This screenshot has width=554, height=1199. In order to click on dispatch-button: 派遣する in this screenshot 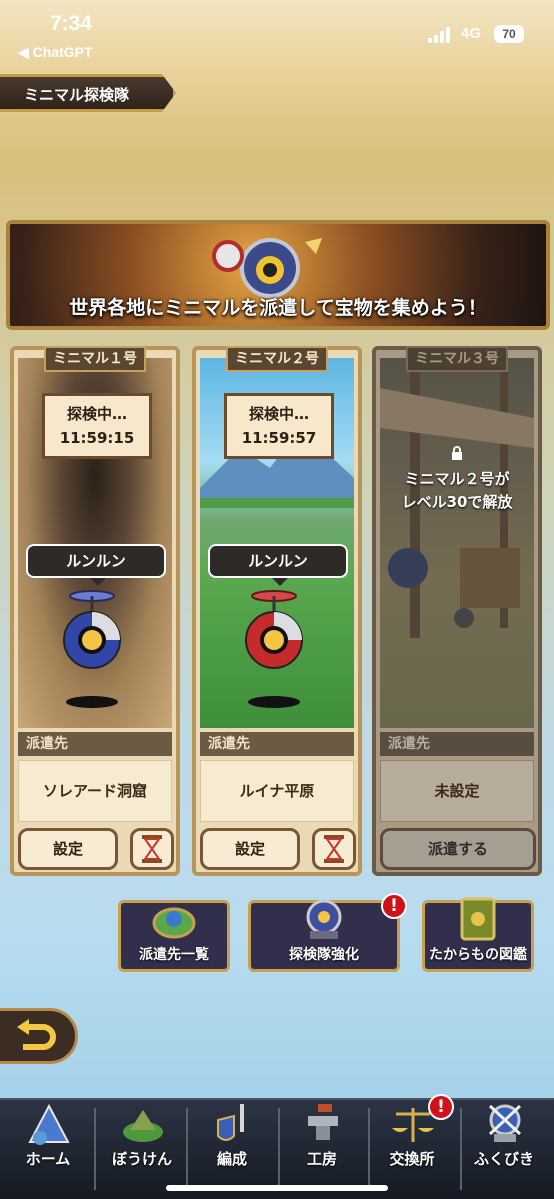, I will do `click(458, 849)`.